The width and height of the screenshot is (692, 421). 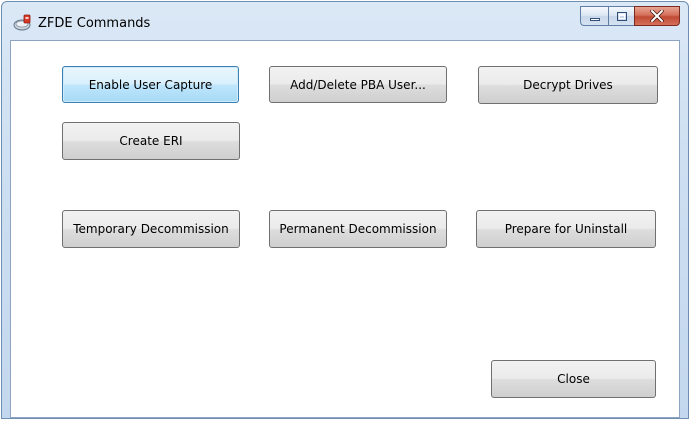 I want to click on enable-user-capture-button: Enable User Capture, so click(x=150, y=84).